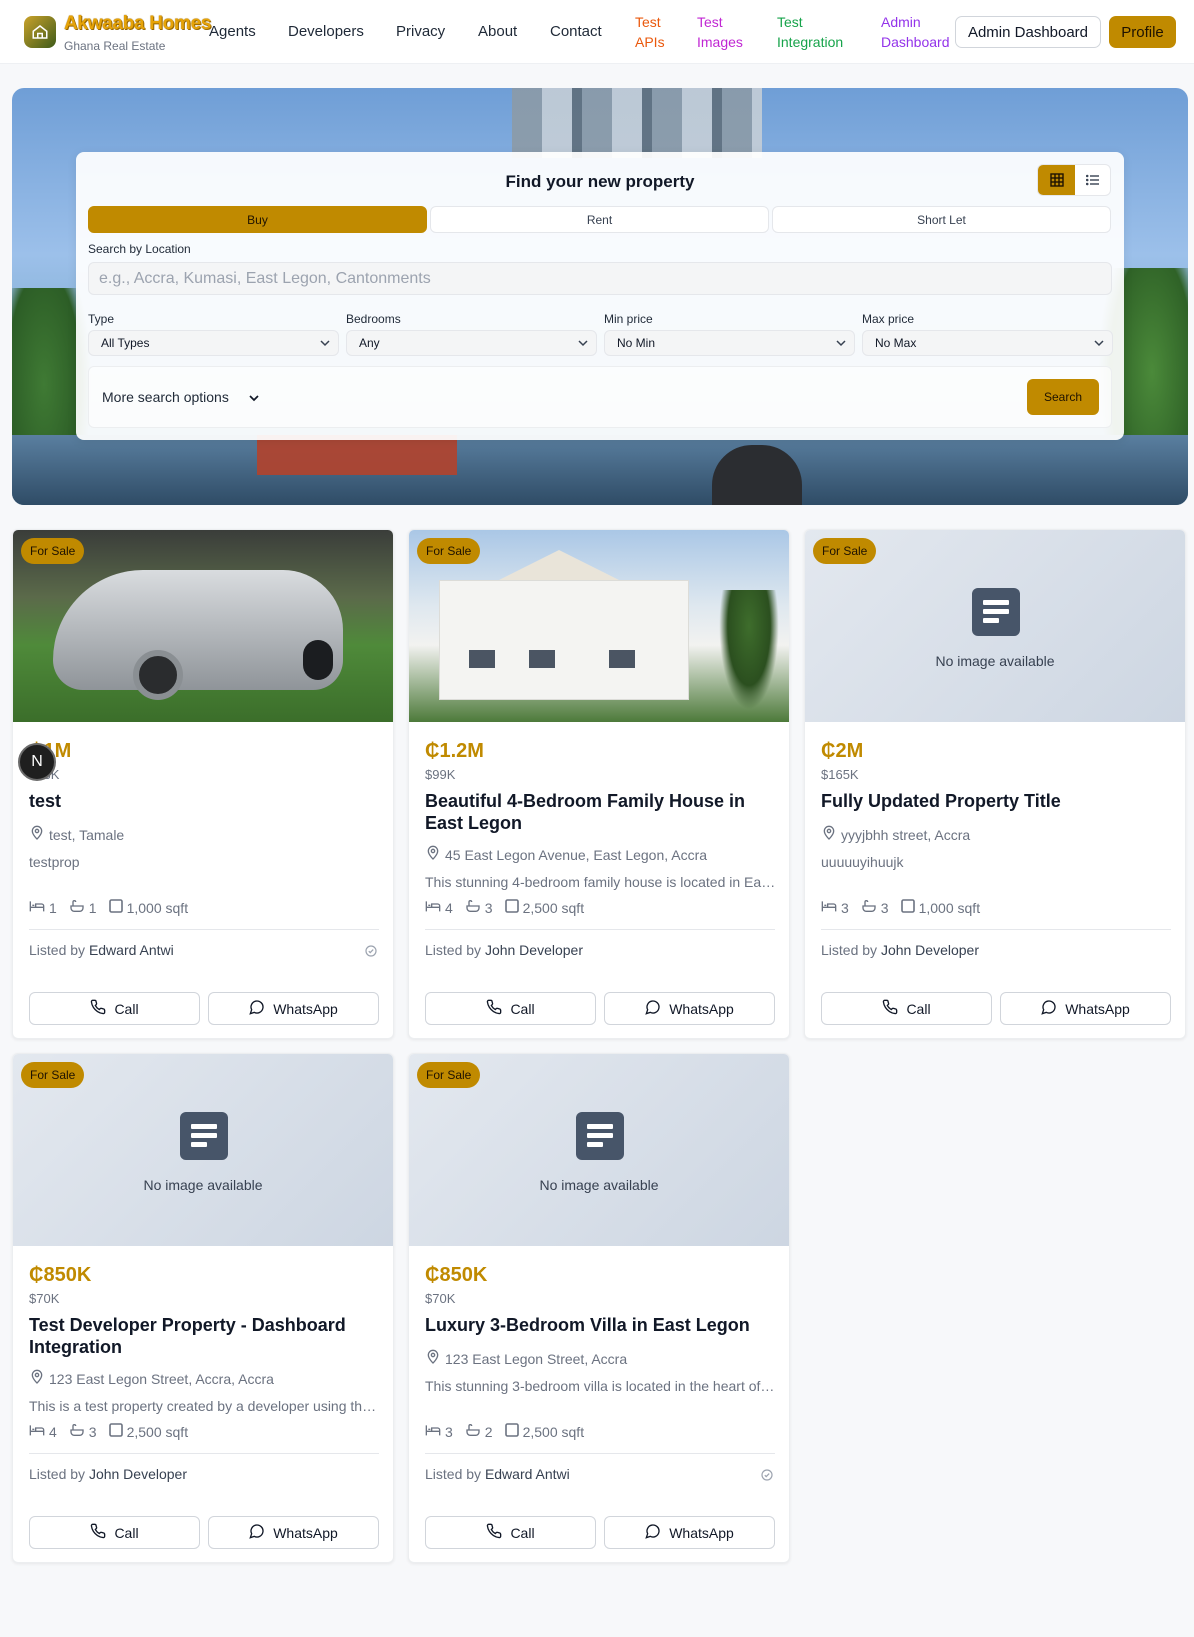 This screenshot has width=1194, height=1637. What do you see at coordinates (326, 32) in the screenshot?
I see `nav-developers: Developers` at bounding box center [326, 32].